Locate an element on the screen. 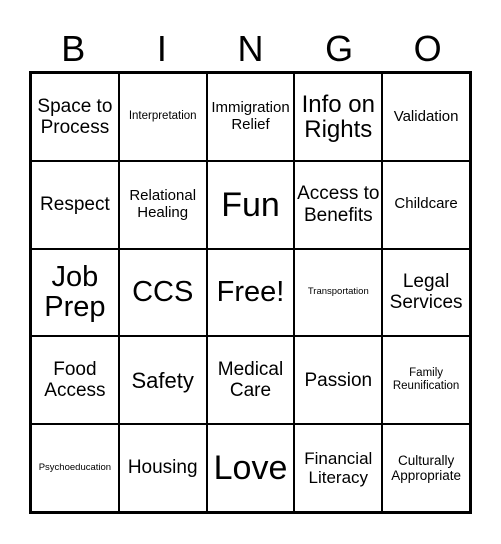  bingo-cell: Love is located at coordinates (250, 468).